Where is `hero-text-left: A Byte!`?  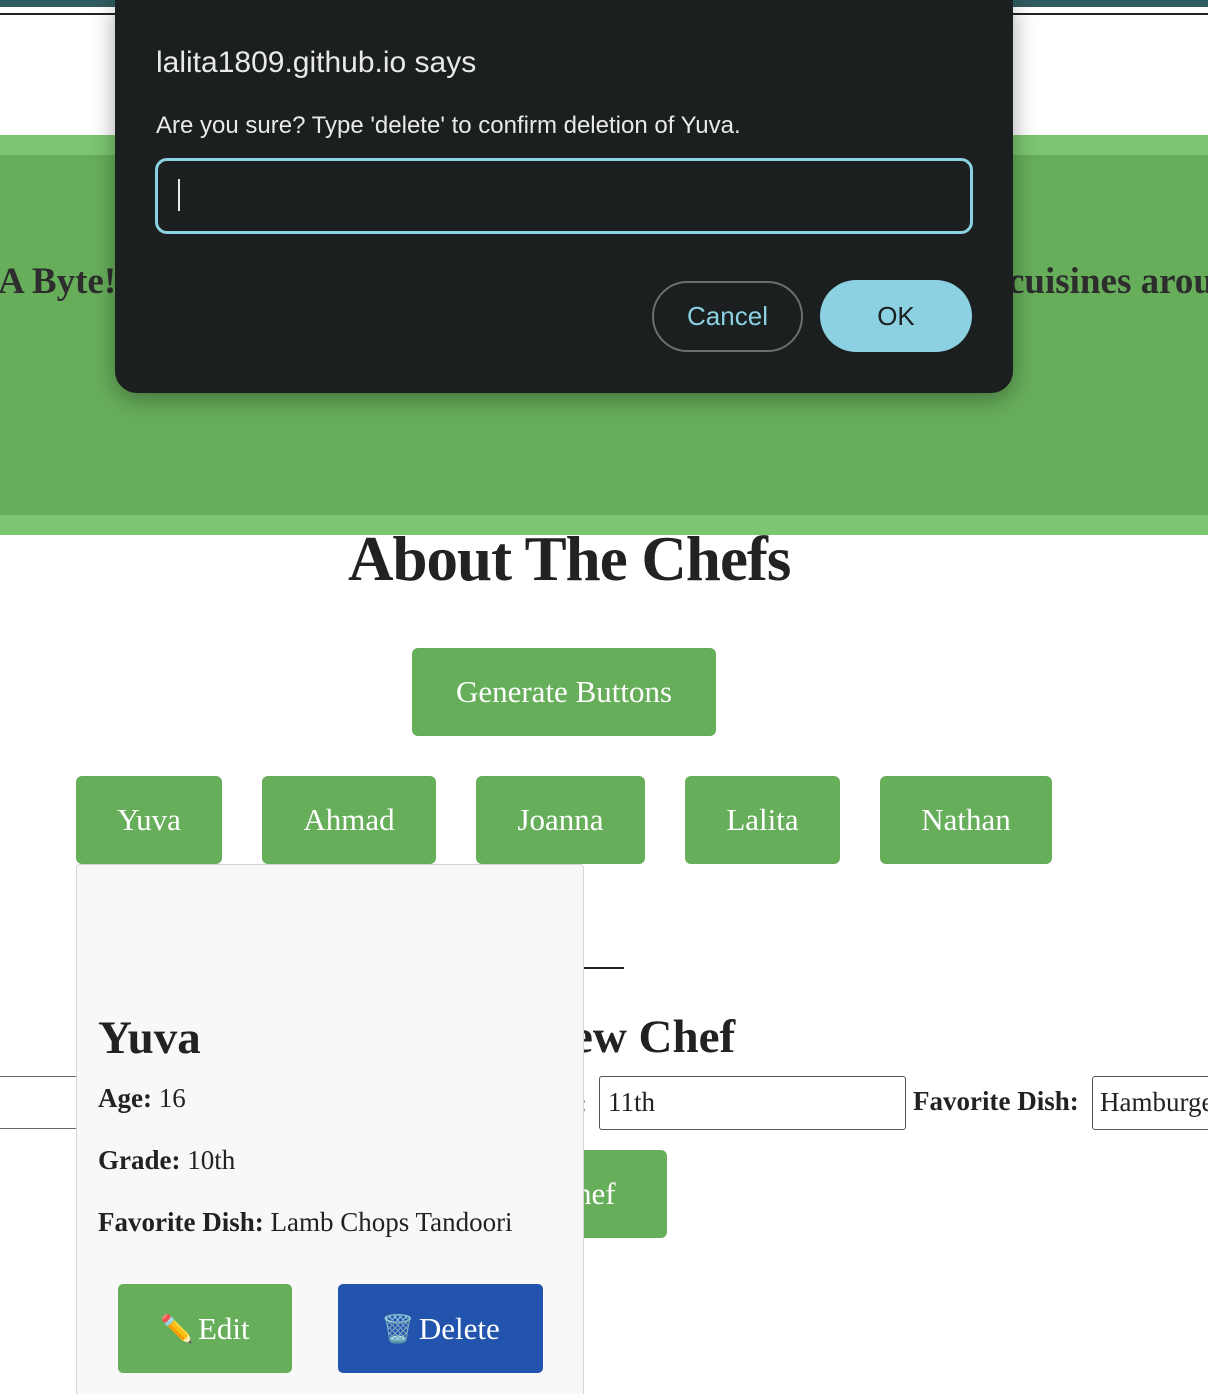
hero-text-left: A Byte! is located at coordinates (58, 281).